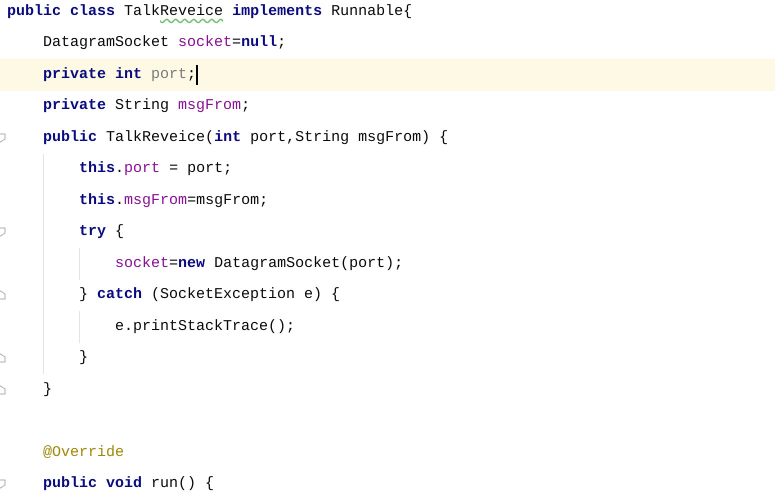 The height and width of the screenshot is (503, 775). Describe the element at coordinates (209, 295) in the screenshot. I see `code-line: } catch (SocketException e) {` at that location.